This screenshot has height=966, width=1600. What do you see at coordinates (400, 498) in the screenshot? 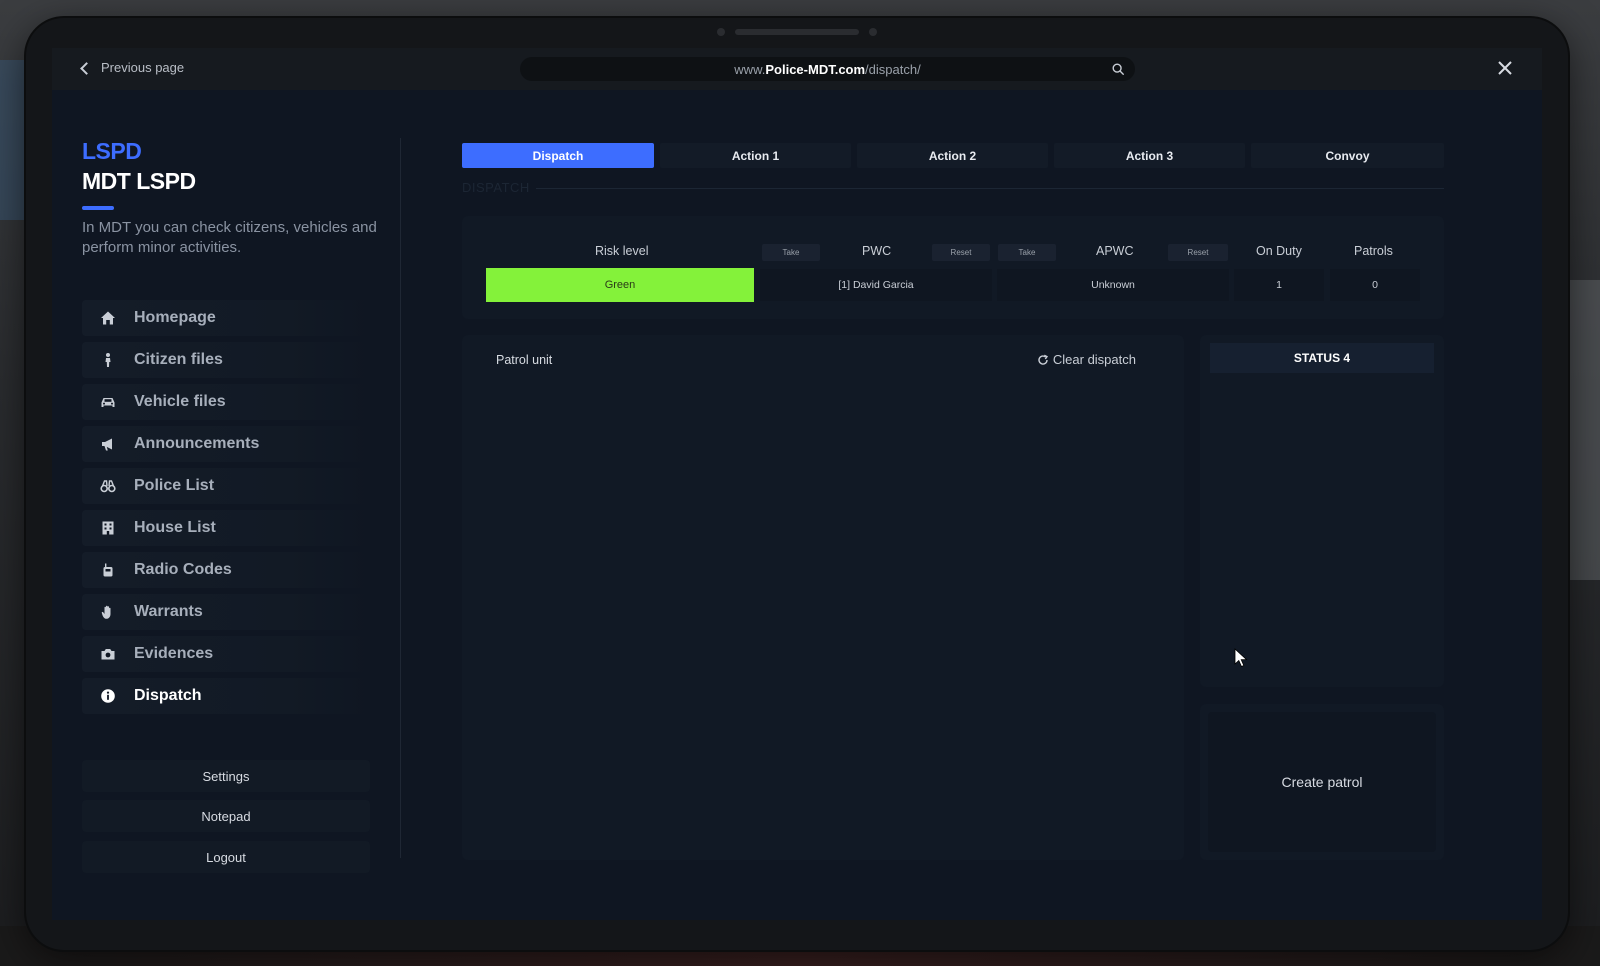
I see `sidebar-divider` at bounding box center [400, 498].